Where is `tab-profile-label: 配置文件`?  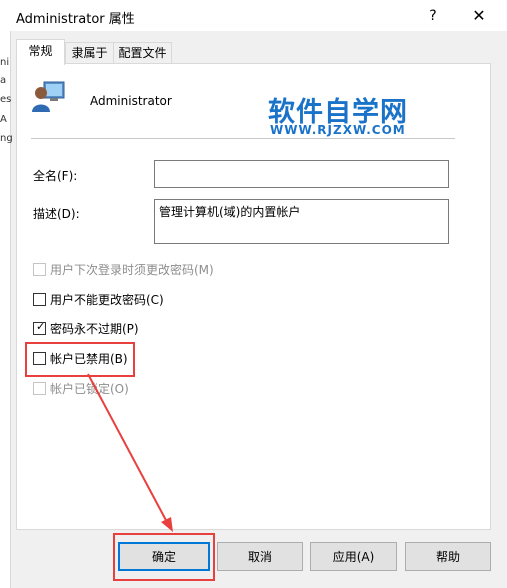 tab-profile-label: 配置文件 is located at coordinates (142, 53).